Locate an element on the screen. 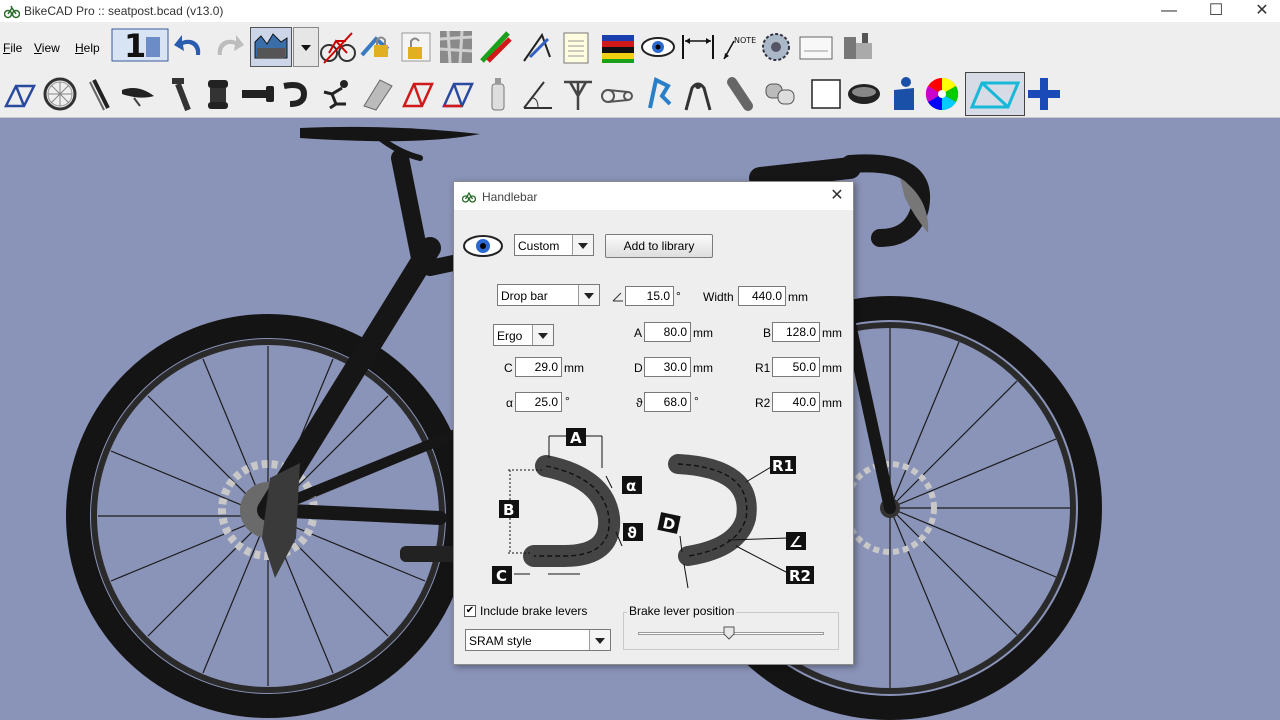 The image size is (1280, 720). color-wheel-icon is located at coordinates (942, 94).